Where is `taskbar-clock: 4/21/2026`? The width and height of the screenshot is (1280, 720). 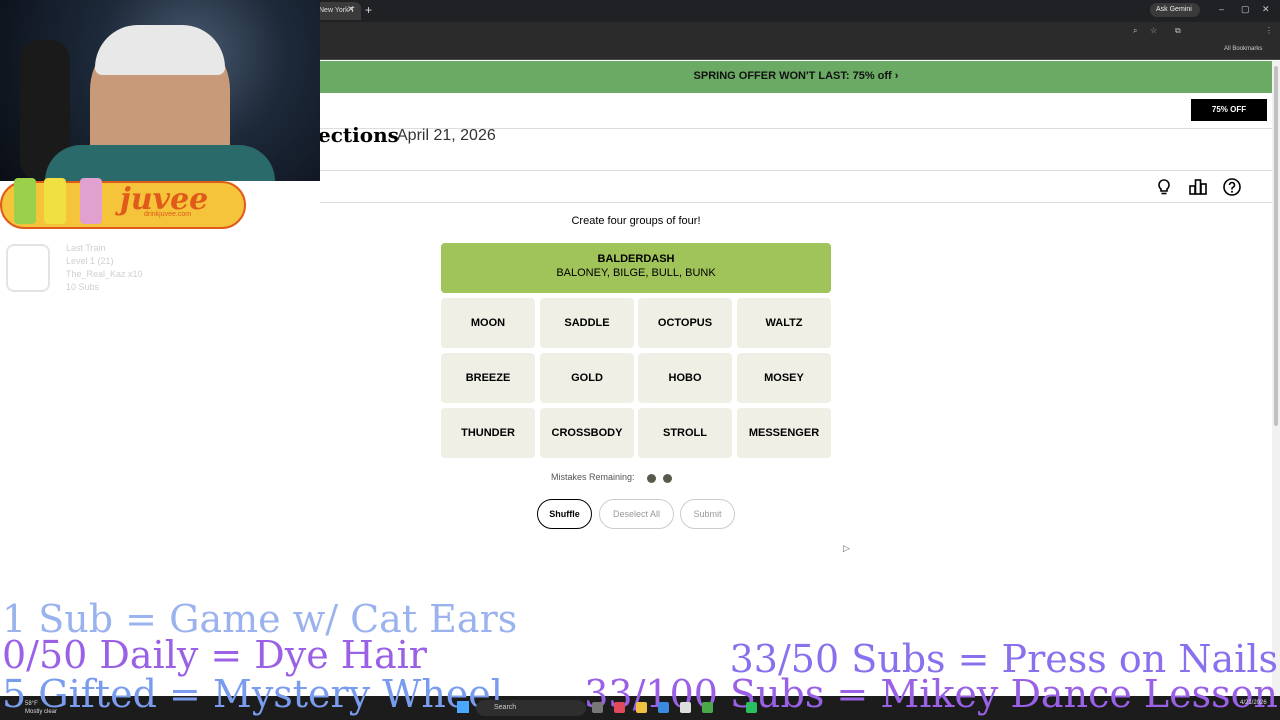
taskbar-clock: 4/21/2026 is located at coordinates (1253, 703).